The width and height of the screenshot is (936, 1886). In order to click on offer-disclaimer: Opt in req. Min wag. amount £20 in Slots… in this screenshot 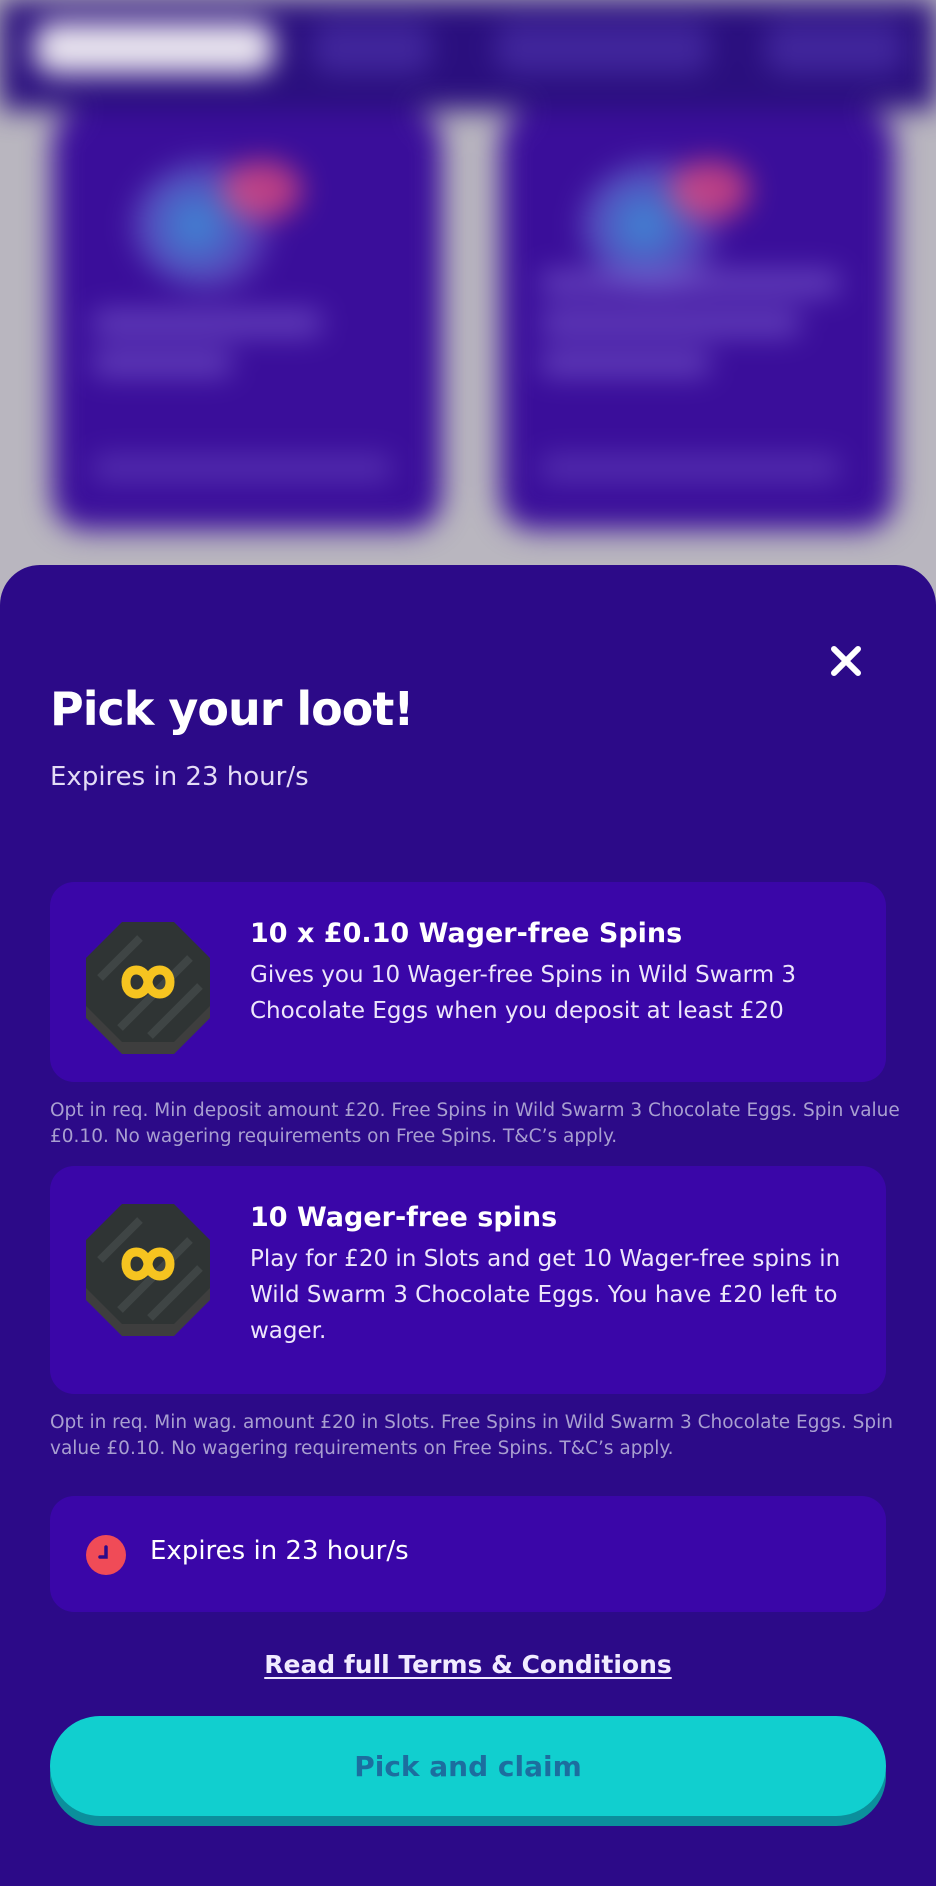, I will do `click(471, 1435)`.